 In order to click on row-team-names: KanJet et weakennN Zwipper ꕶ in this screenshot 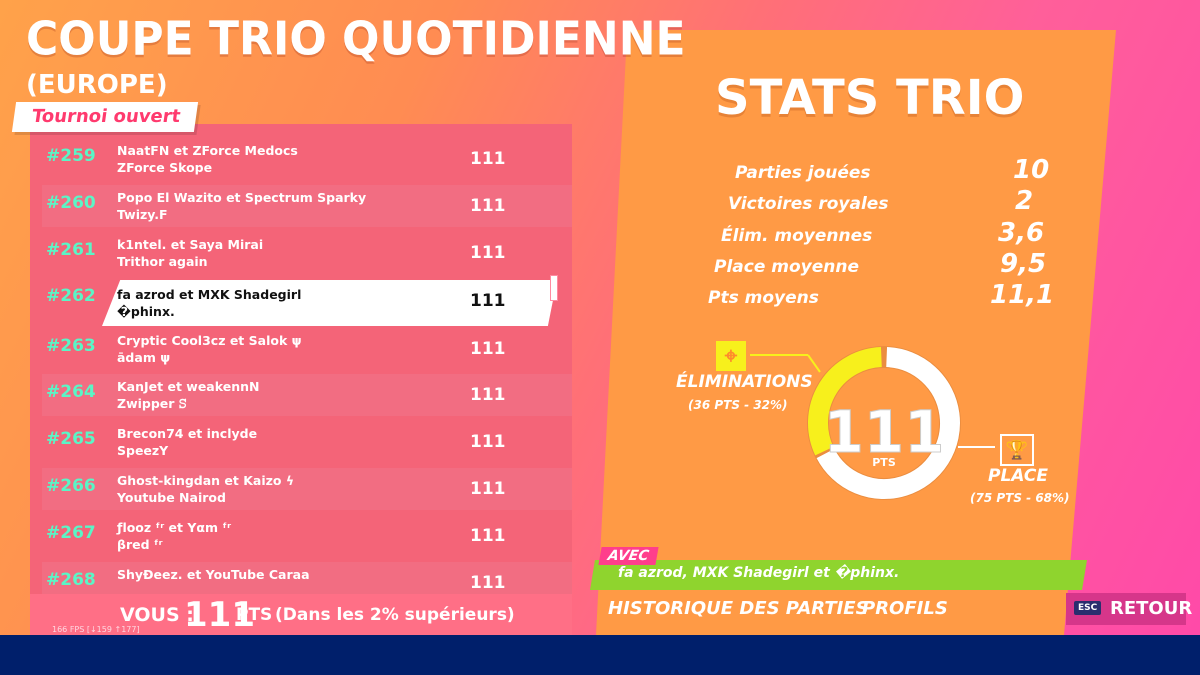, I will do `click(188, 395)`.